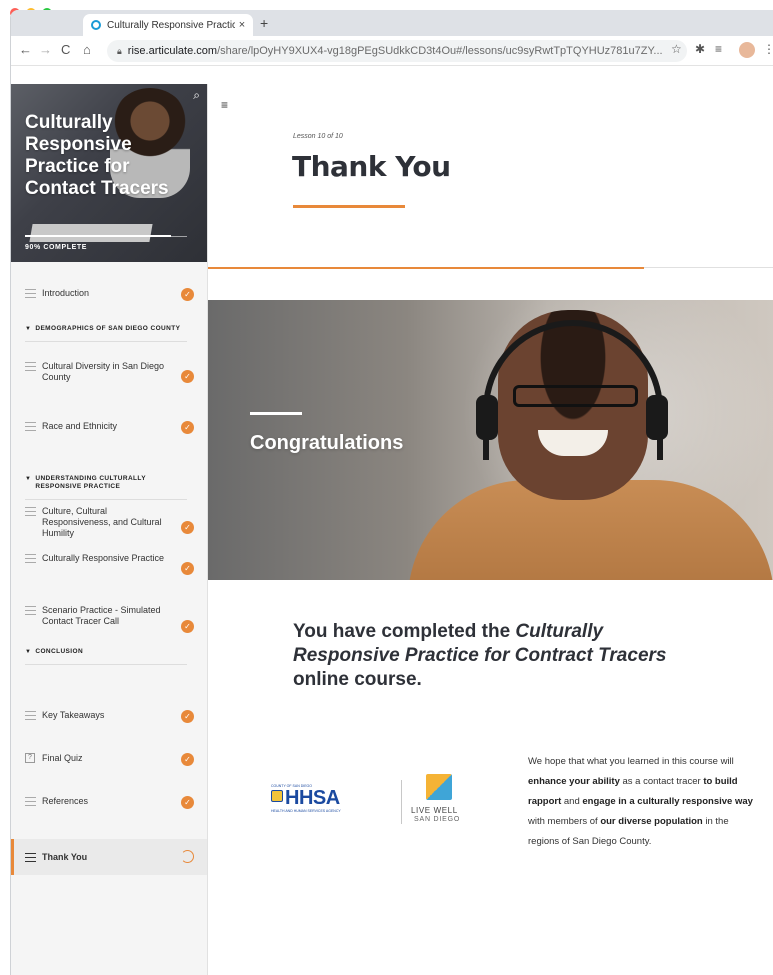 This screenshot has width=773, height=975. I want to click on closing-text: with members of, so click(564, 821).